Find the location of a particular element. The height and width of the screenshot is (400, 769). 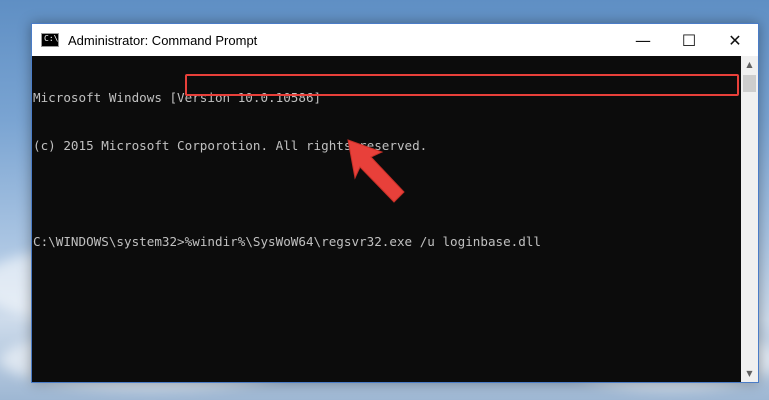

scroll-down-arrow-icon: ▼ is located at coordinates (749, 373).